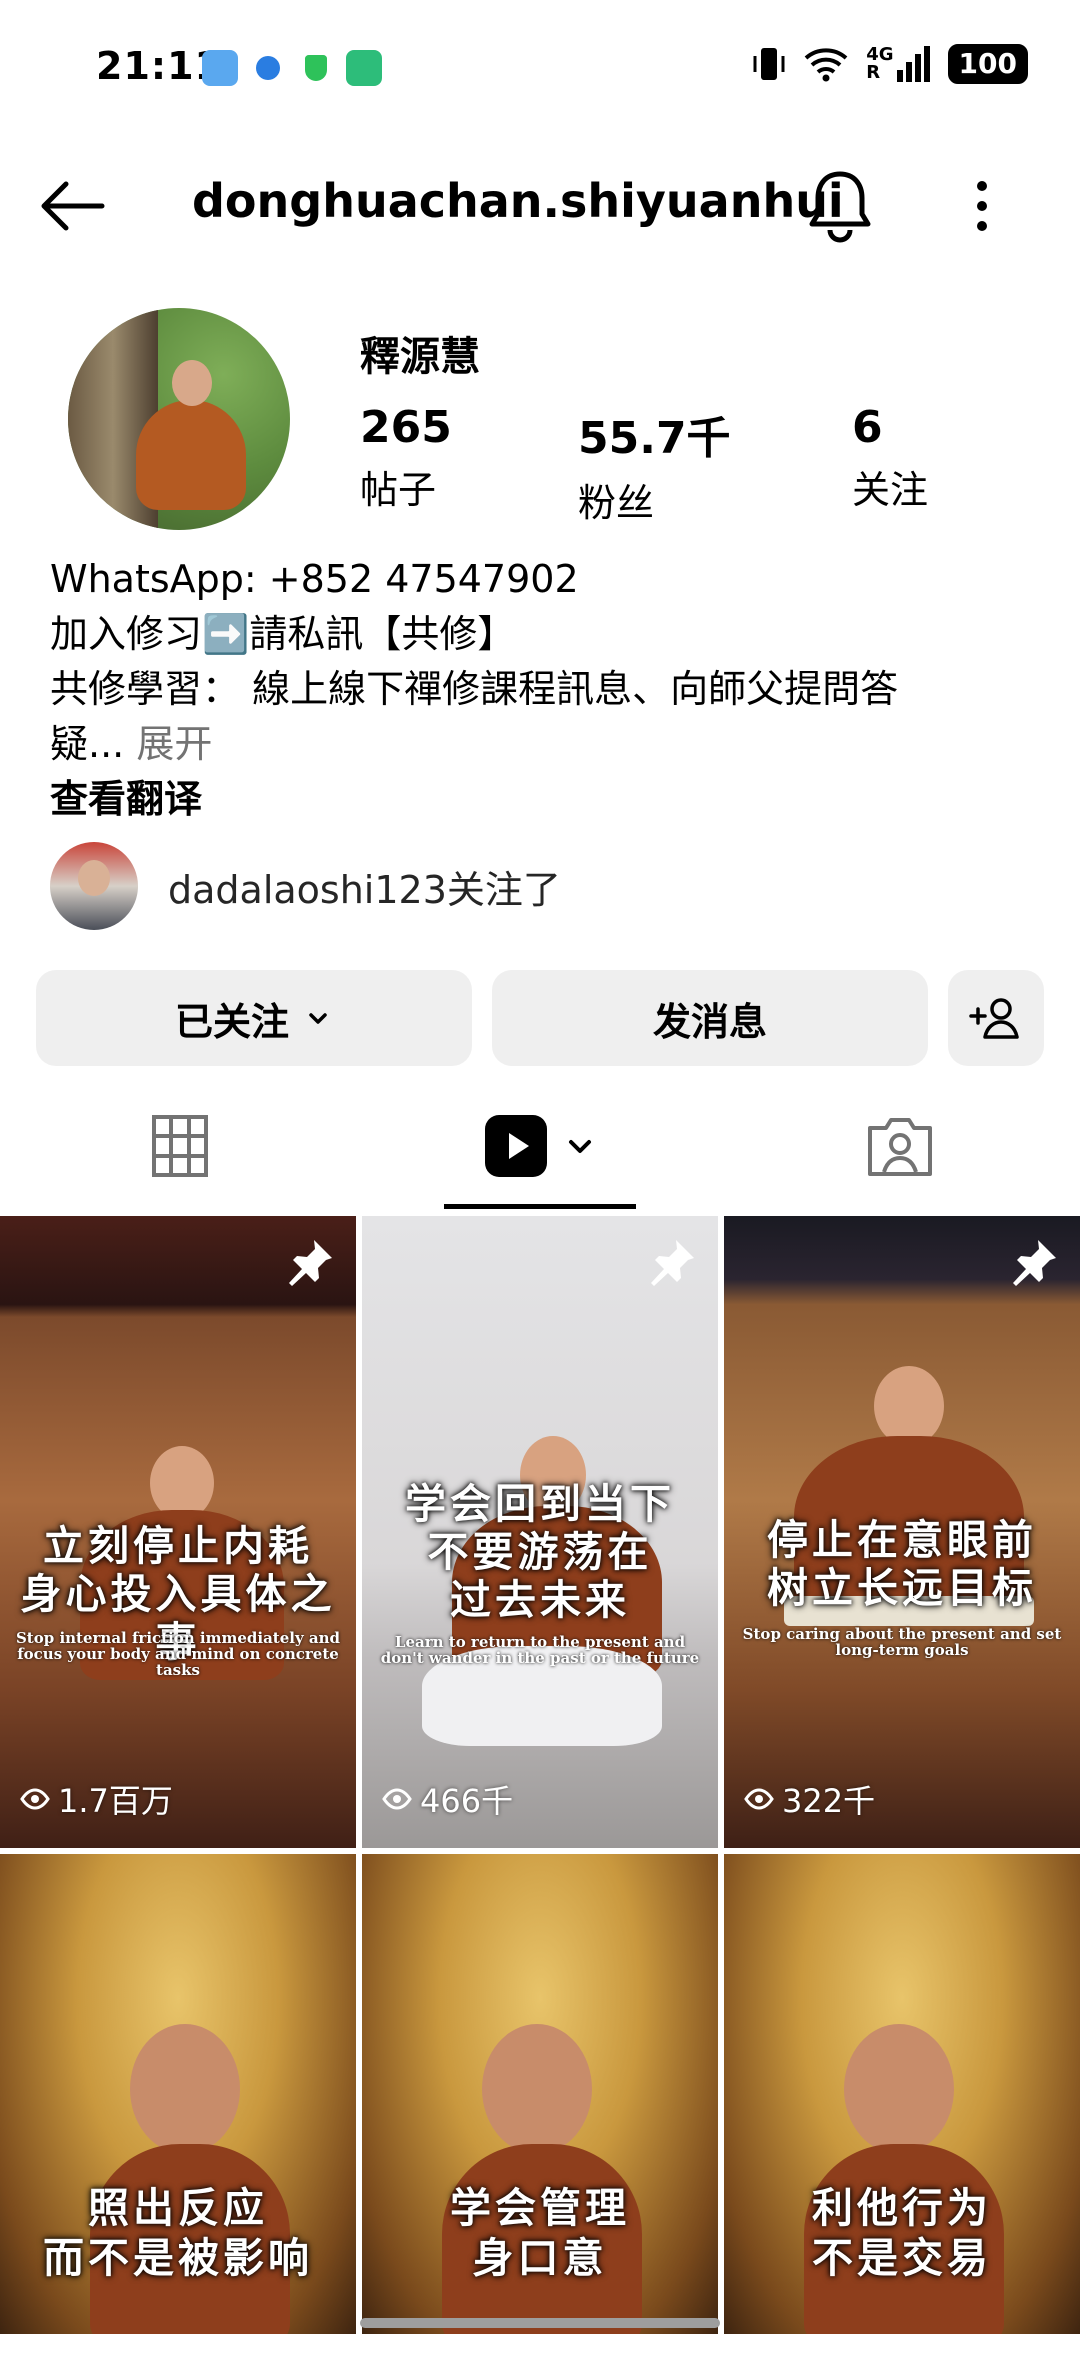  I want to click on reels-icon, so click(516, 1146).